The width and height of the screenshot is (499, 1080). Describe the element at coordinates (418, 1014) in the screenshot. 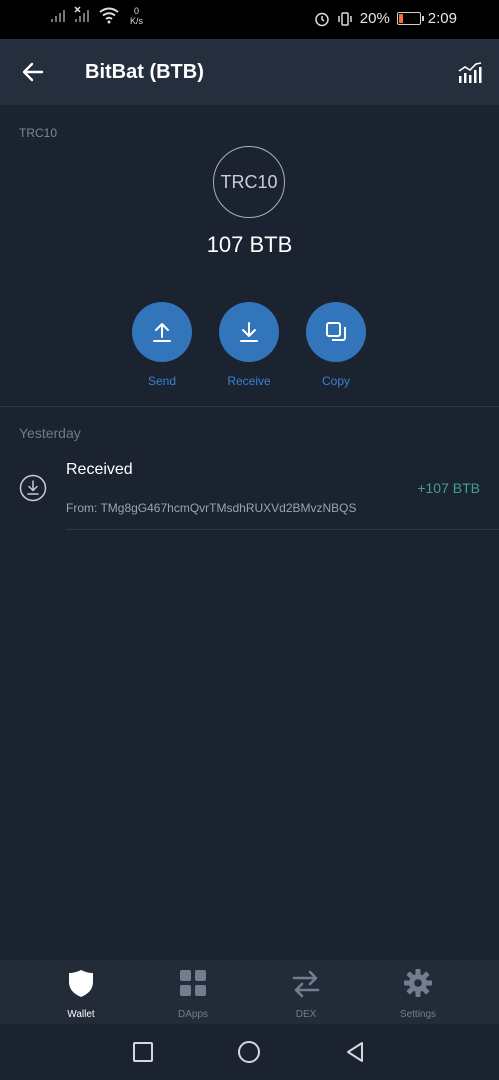

I see `tab-settings-label: Settings` at that location.